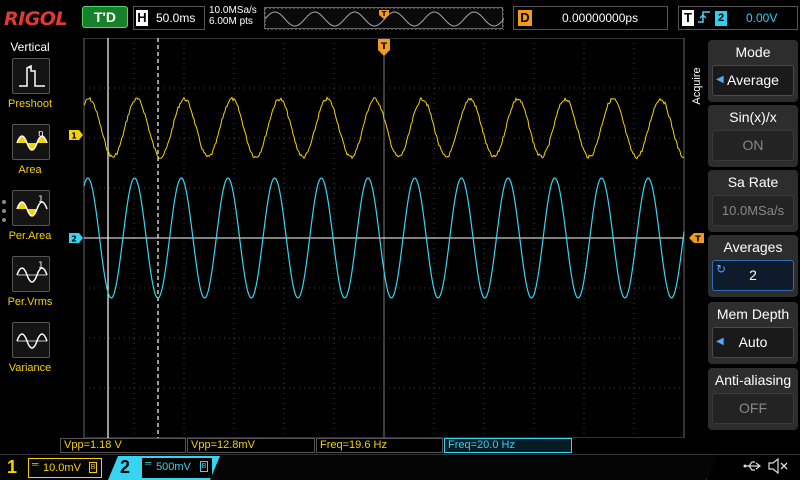  What do you see at coordinates (400, 467) in the screenshot?
I see `channel-status-bar: 1 ═ 10.0mV B 2 ═ 500mV B` at bounding box center [400, 467].